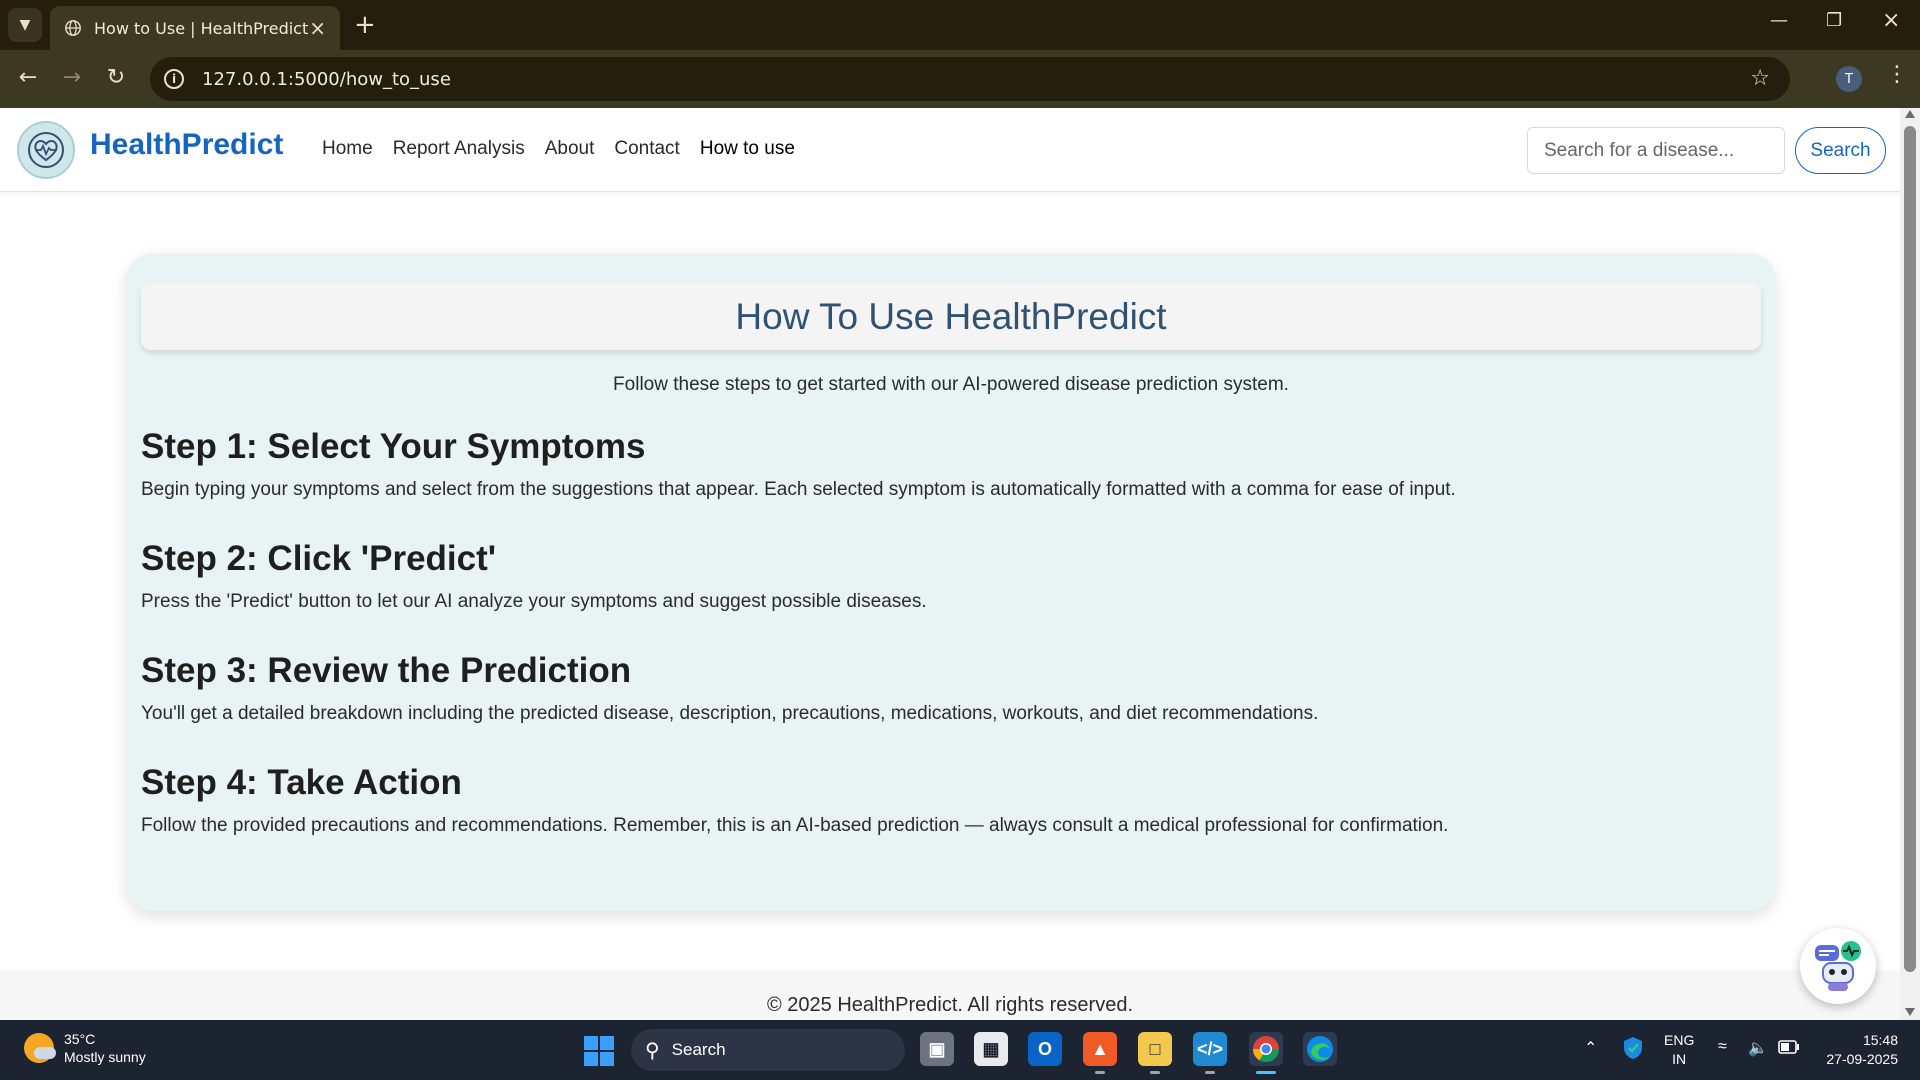 This screenshot has width=1920, height=1080. Describe the element at coordinates (386, 670) in the screenshot. I see `step-title: Step 3: Review the Prediction` at that location.